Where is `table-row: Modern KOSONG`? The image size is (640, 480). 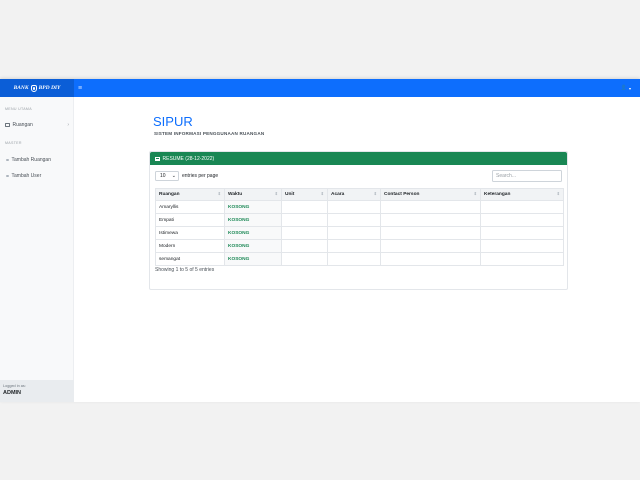 table-row: Modern KOSONG is located at coordinates (359, 246).